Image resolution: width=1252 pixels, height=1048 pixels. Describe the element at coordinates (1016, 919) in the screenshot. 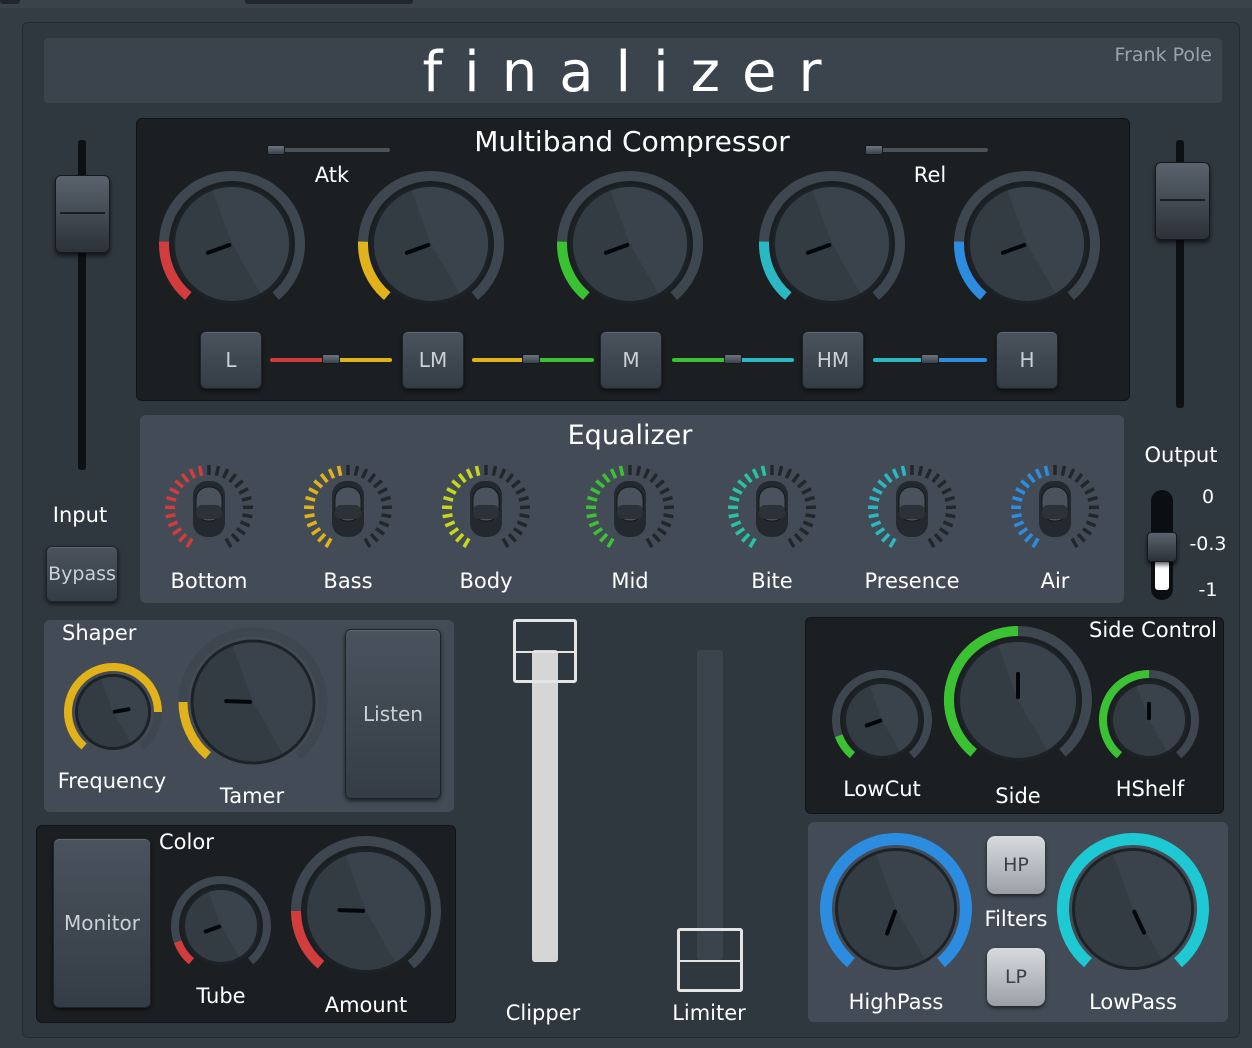

I see `filters-label: Filters` at that location.